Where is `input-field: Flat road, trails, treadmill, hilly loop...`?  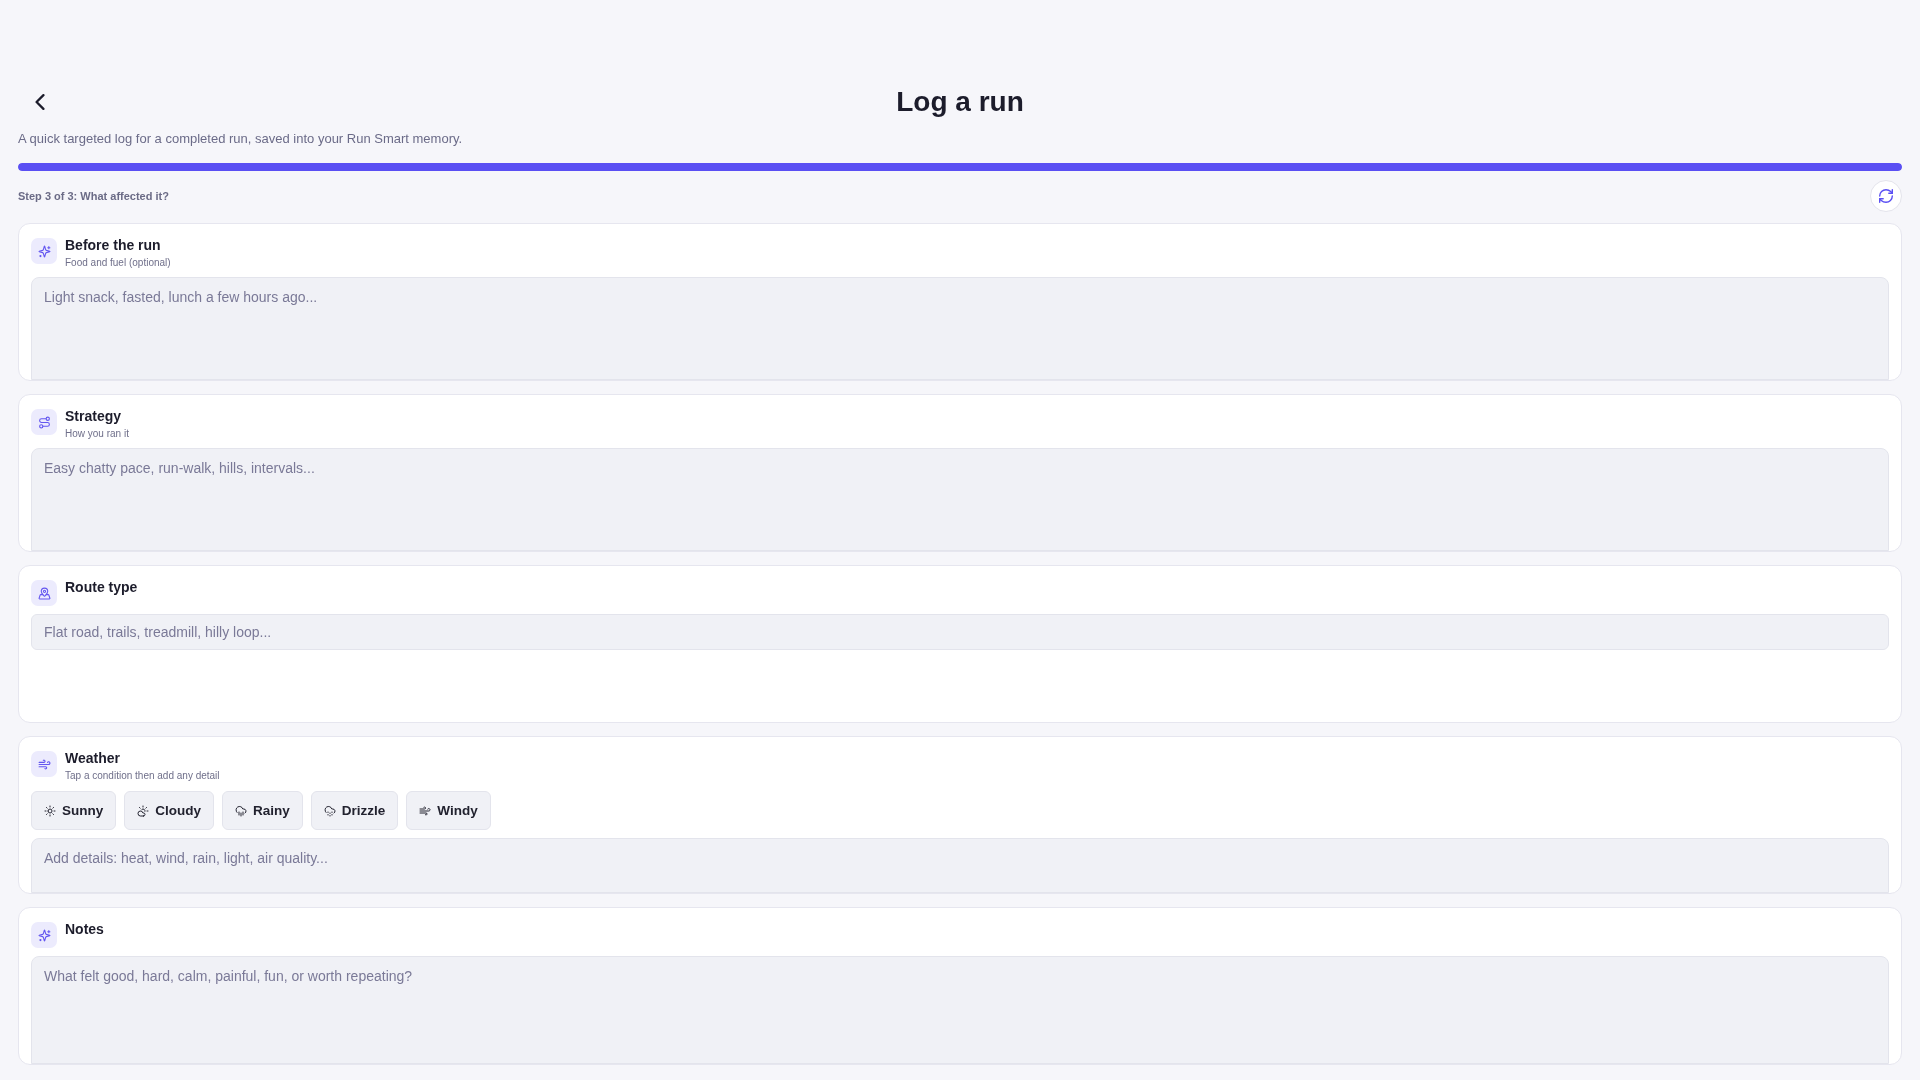
input-field: Flat road, trails, treadmill, hilly loop... is located at coordinates (960, 632).